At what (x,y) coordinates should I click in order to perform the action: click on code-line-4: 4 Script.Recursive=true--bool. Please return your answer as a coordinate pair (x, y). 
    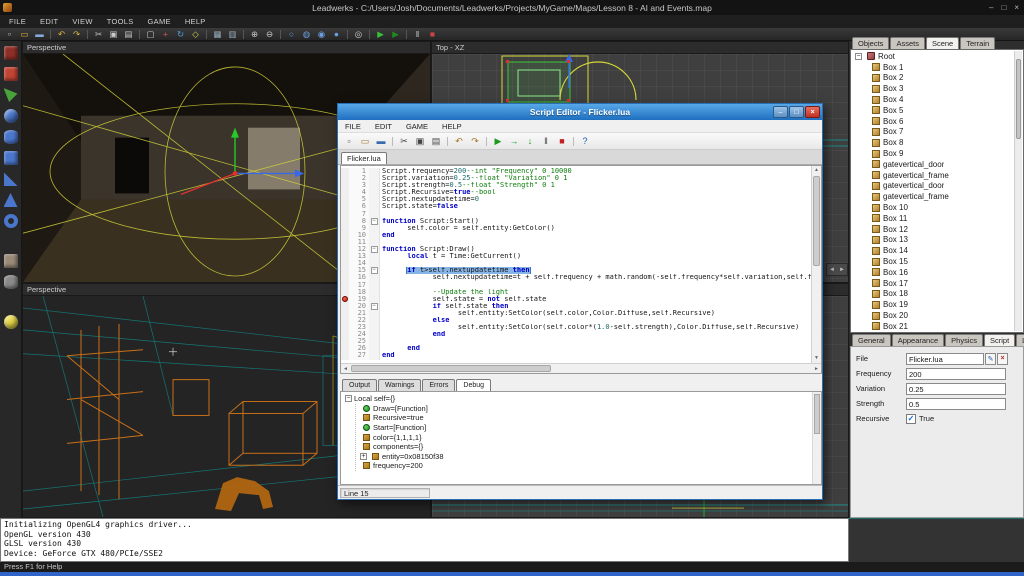
    Looking at the image, I should click on (576, 193).